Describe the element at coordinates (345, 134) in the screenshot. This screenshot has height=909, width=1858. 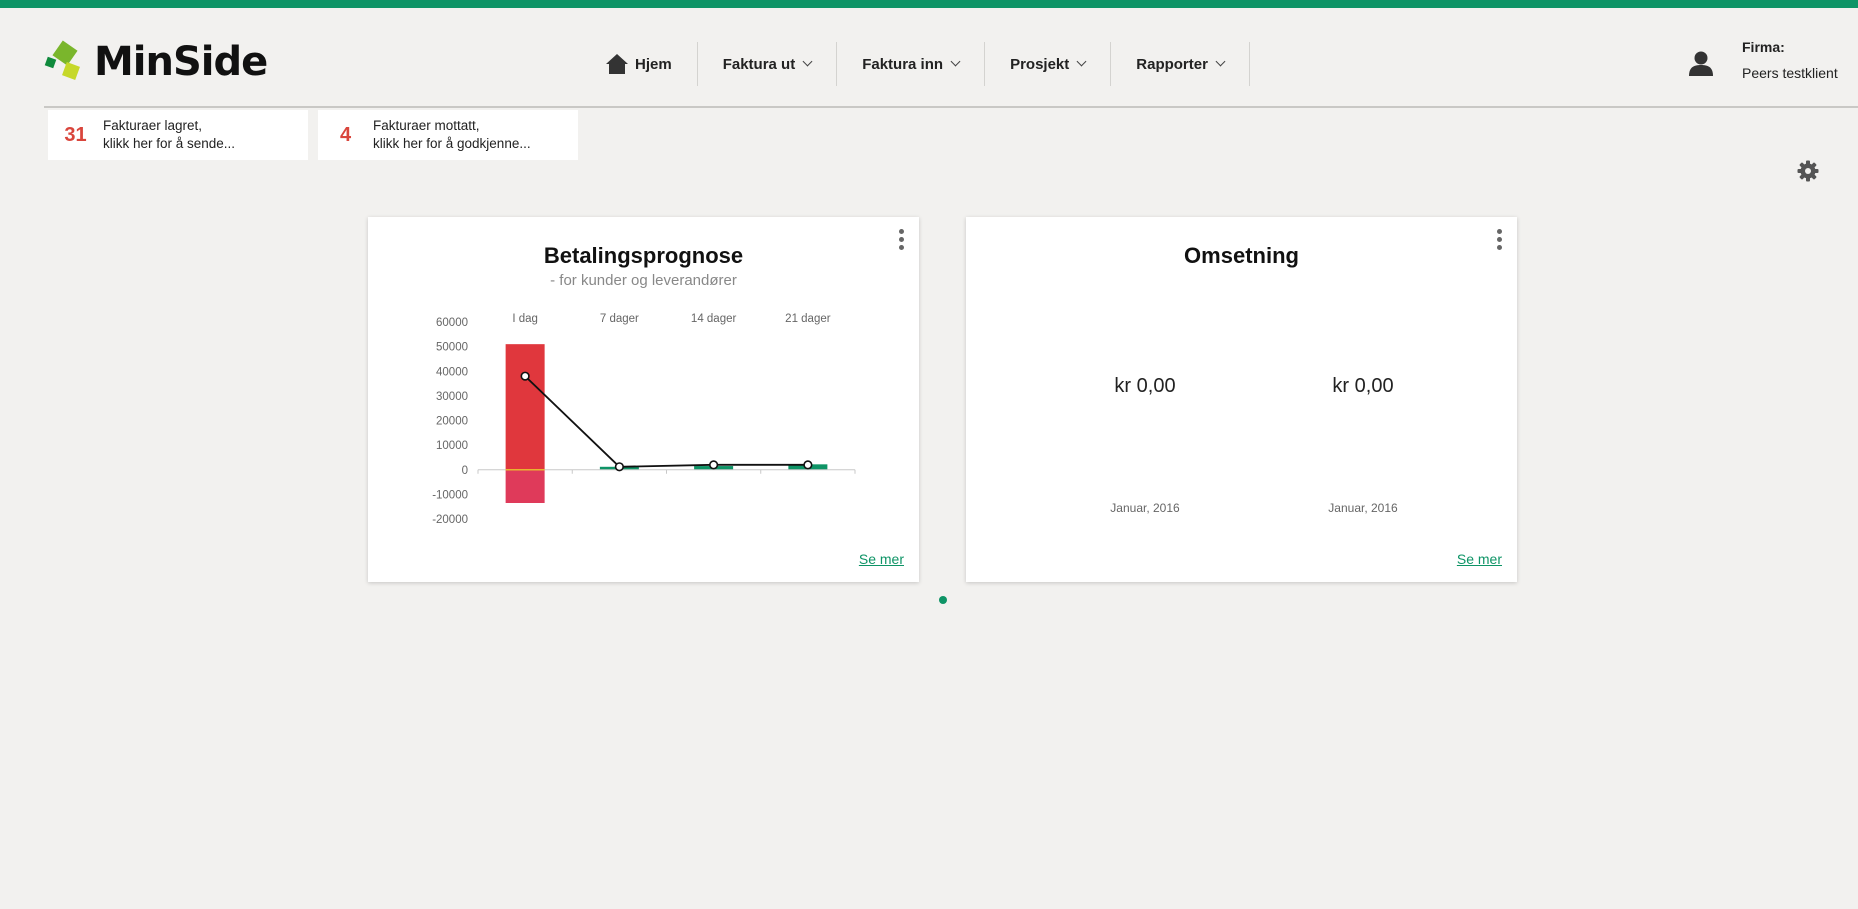
I see `notification-count: 4` at that location.